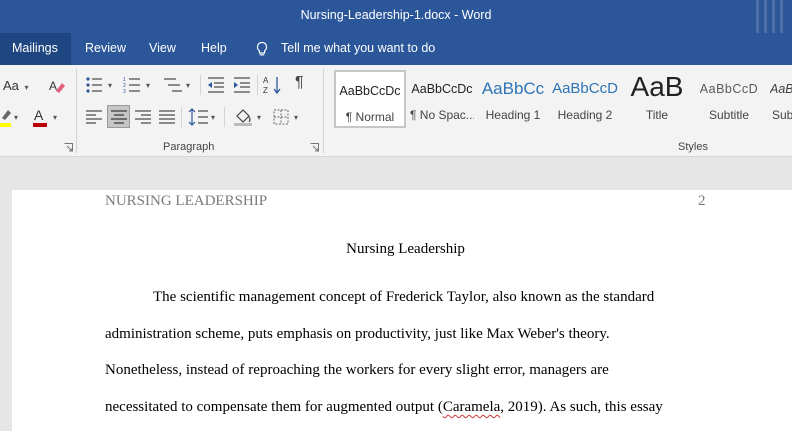 This screenshot has height=431, width=792. I want to click on lightbulb-icon, so click(262, 49).